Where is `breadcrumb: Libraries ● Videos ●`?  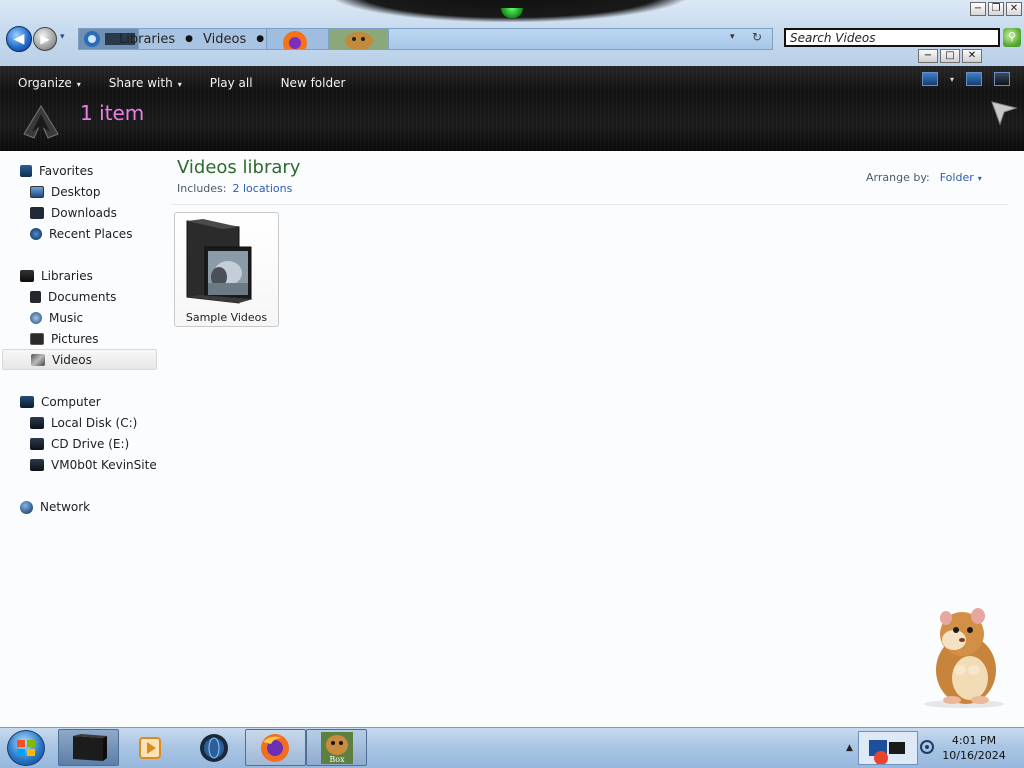
breadcrumb: Libraries ● Videos ● is located at coordinates (175, 39).